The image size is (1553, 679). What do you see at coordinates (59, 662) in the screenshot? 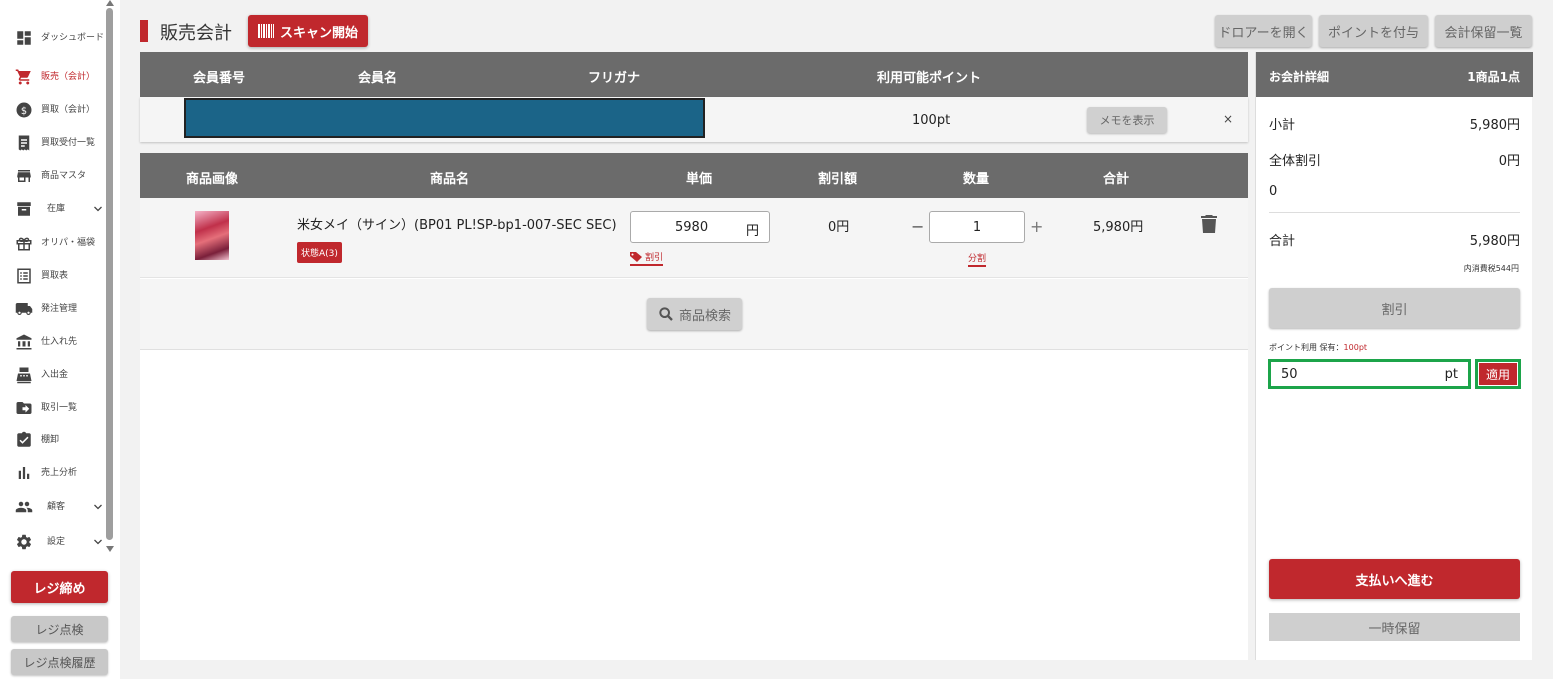
I see `register-check-history-button: レジ点検履歴` at bounding box center [59, 662].